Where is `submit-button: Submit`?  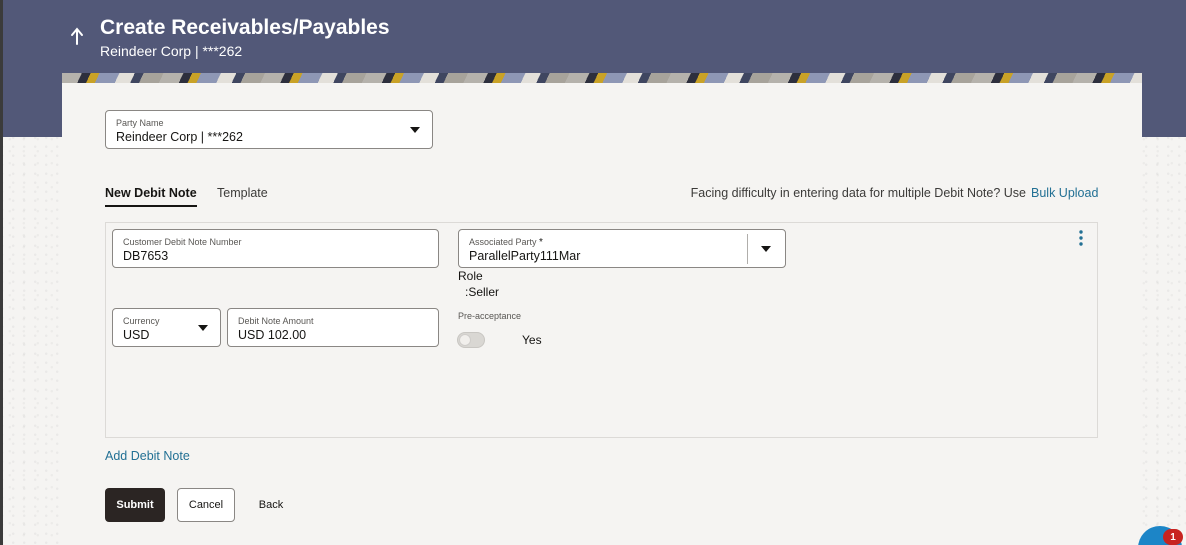 submit-button: Submit is located at coordinates (135, 505).